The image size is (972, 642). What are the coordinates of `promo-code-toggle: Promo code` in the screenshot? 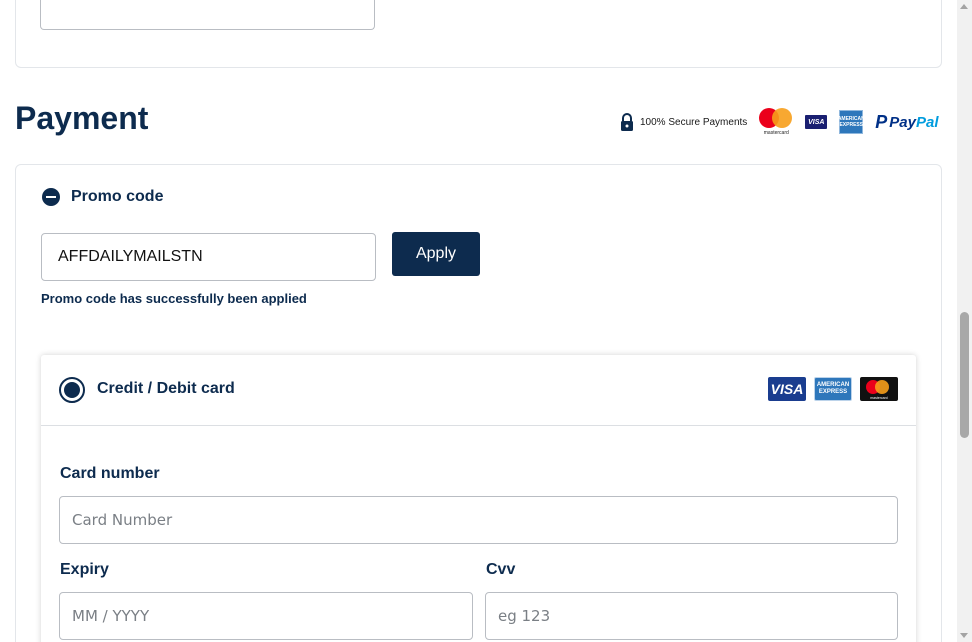 It's located at (102, 197).